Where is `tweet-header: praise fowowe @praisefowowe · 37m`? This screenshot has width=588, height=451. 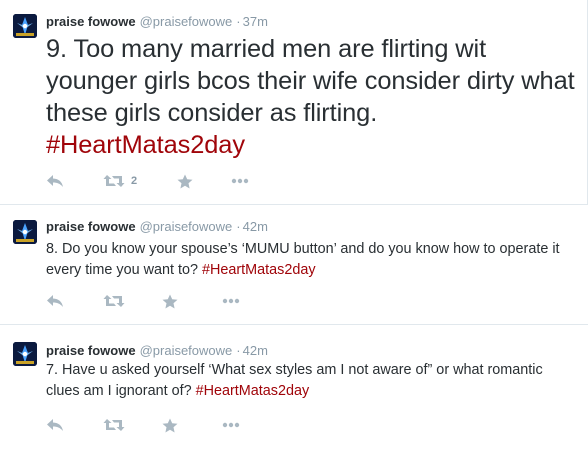 tweet-header: praise fowowe @praisefowowe · 37m is located at coordinates (157, 21).